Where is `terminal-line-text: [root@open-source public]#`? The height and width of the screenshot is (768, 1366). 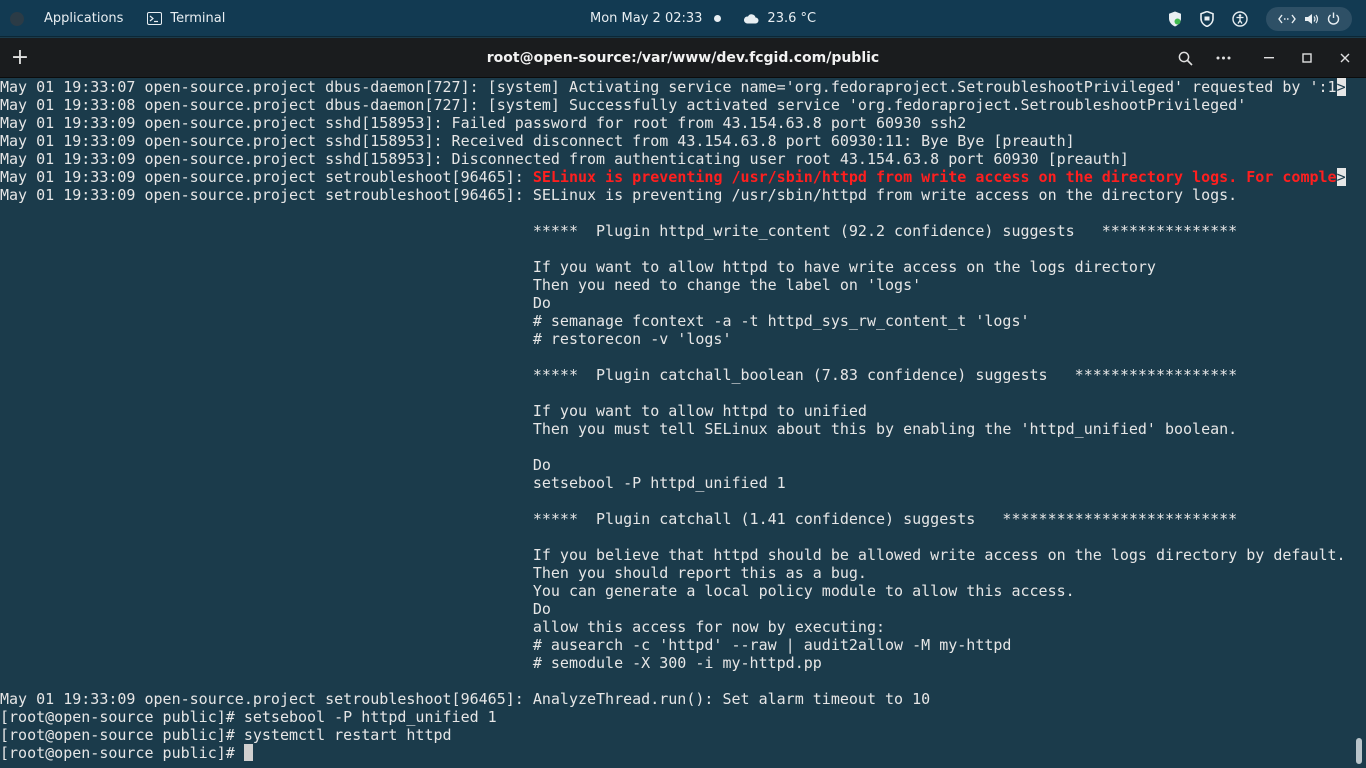 terminal-line-text: [root@open-source public]# is located at coordinates (122, 753).